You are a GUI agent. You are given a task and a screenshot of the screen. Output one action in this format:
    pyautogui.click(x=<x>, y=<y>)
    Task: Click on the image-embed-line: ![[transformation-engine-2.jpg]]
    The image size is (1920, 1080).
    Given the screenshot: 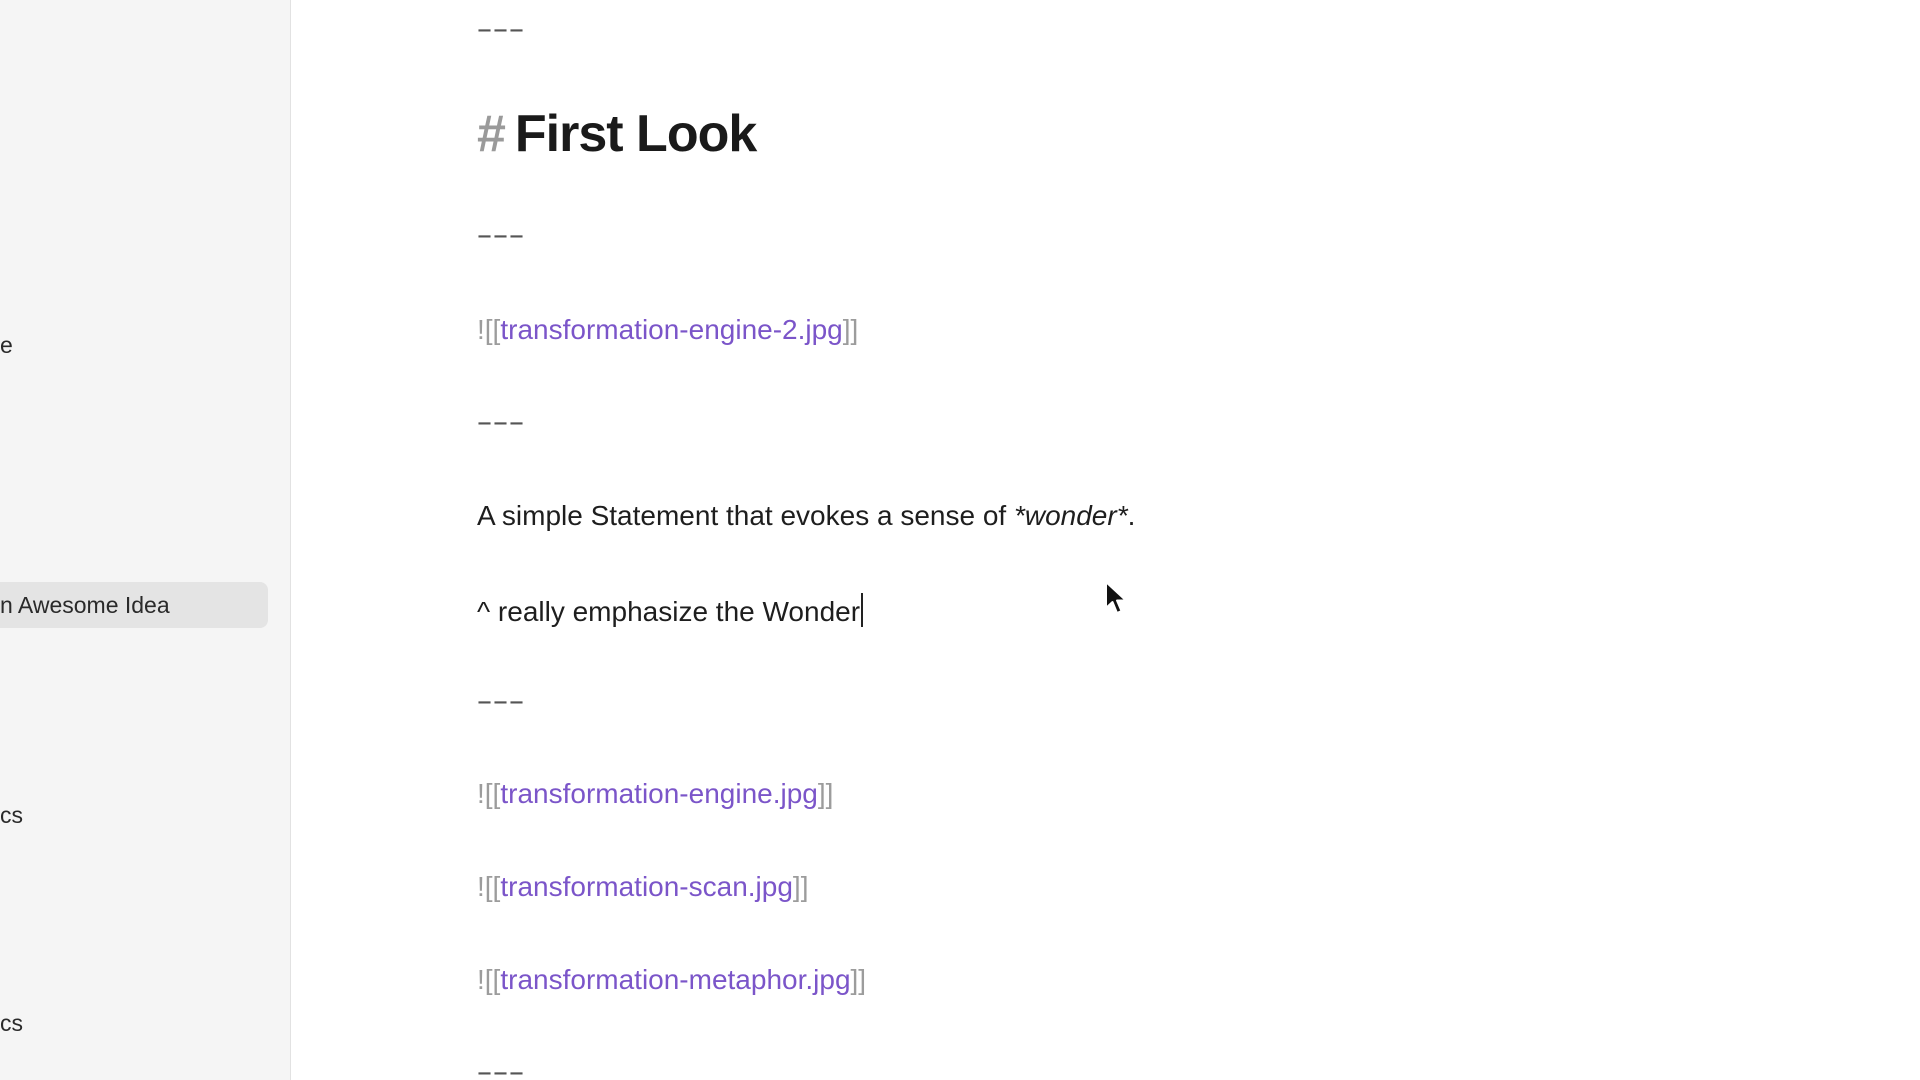 What is the action you would take?
    pyautogui.click(x=667, y=330)
    